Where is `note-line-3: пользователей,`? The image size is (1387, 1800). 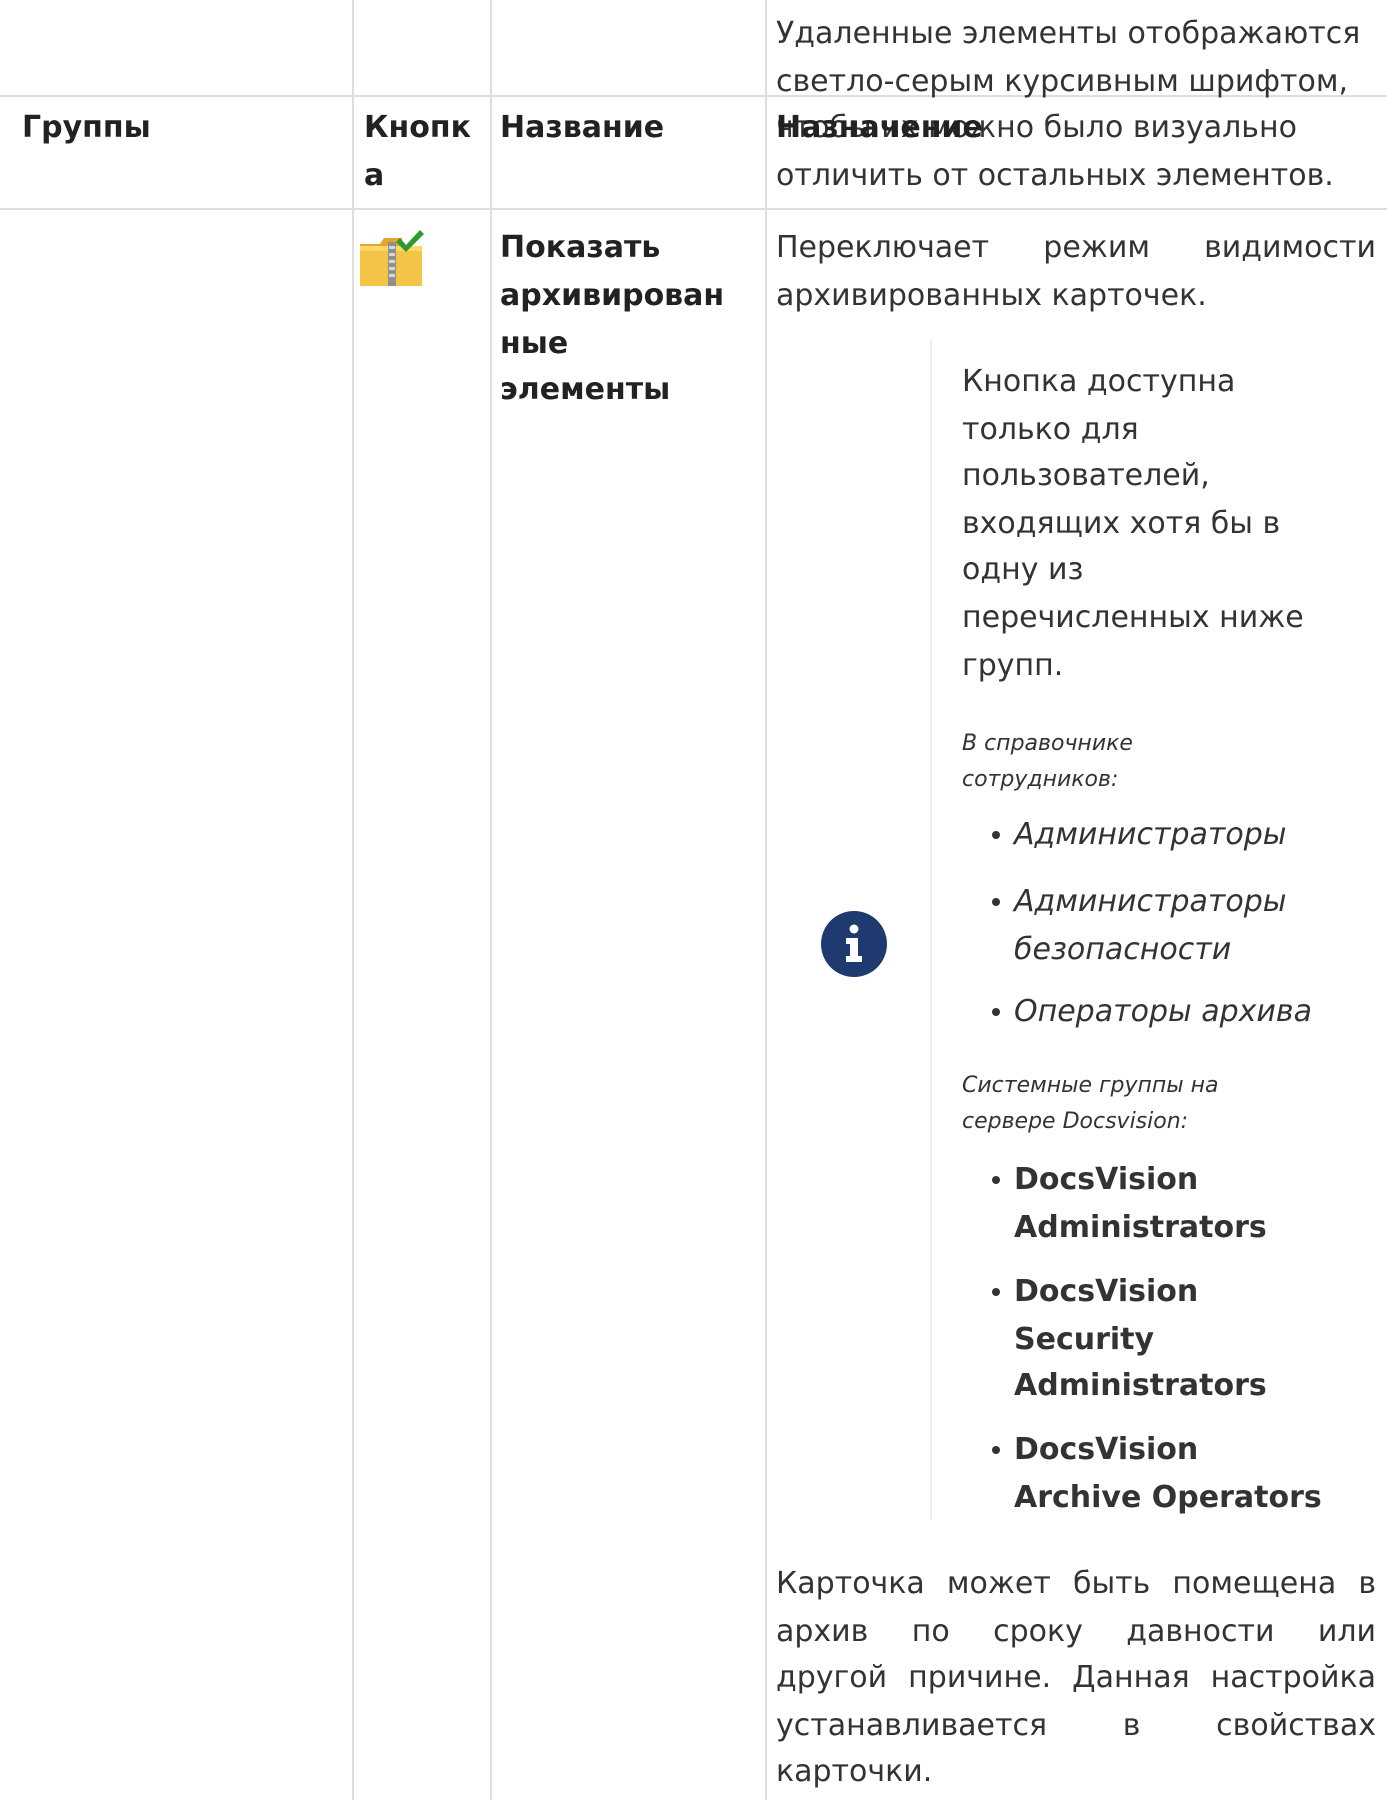 note-line-3: пользователей, is located at coordinates (1086, 475).